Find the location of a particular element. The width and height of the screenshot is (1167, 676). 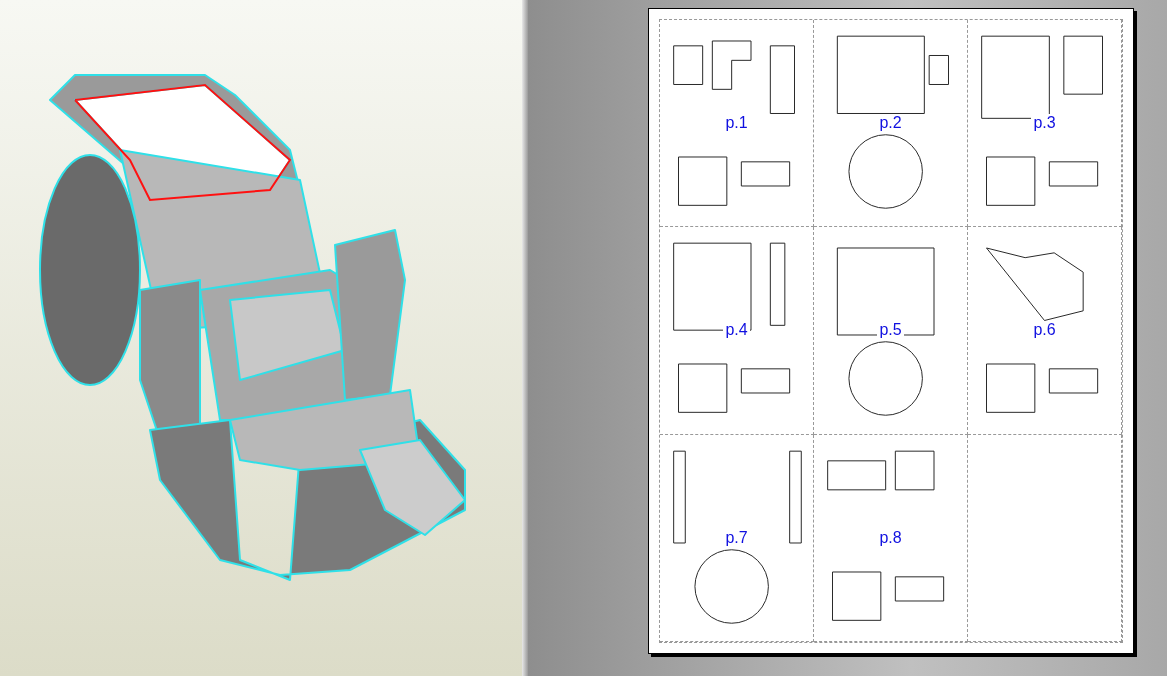

page-number-label: p.5 is located at coordinates (890, 330).